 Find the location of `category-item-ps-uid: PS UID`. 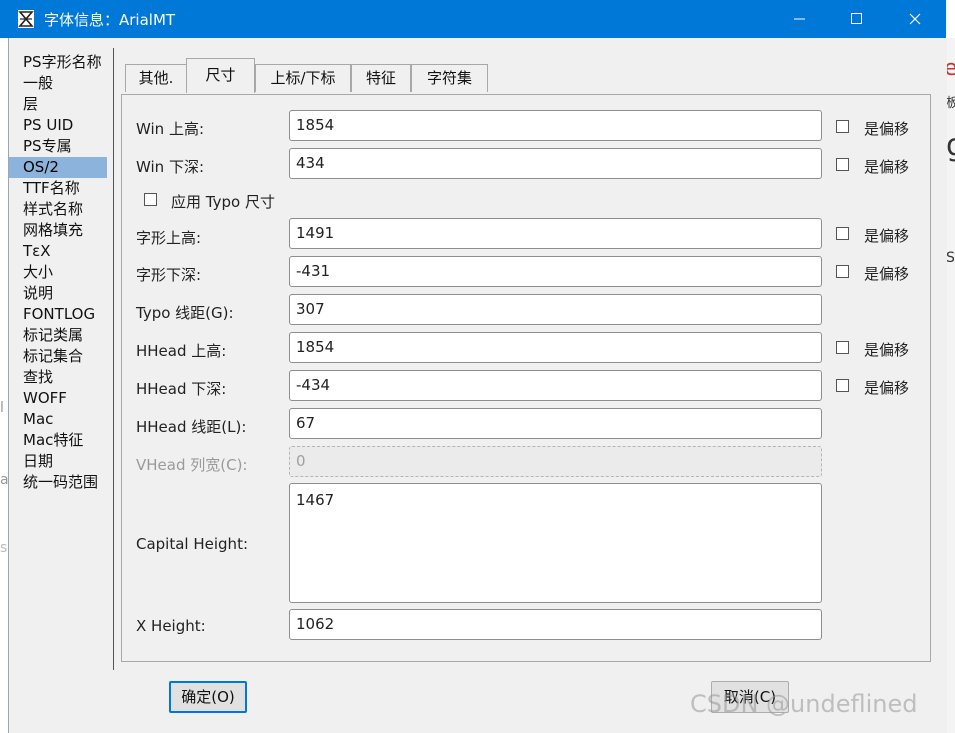

category-item-ps-uid: PS UID is located at coordinates (62, 125).